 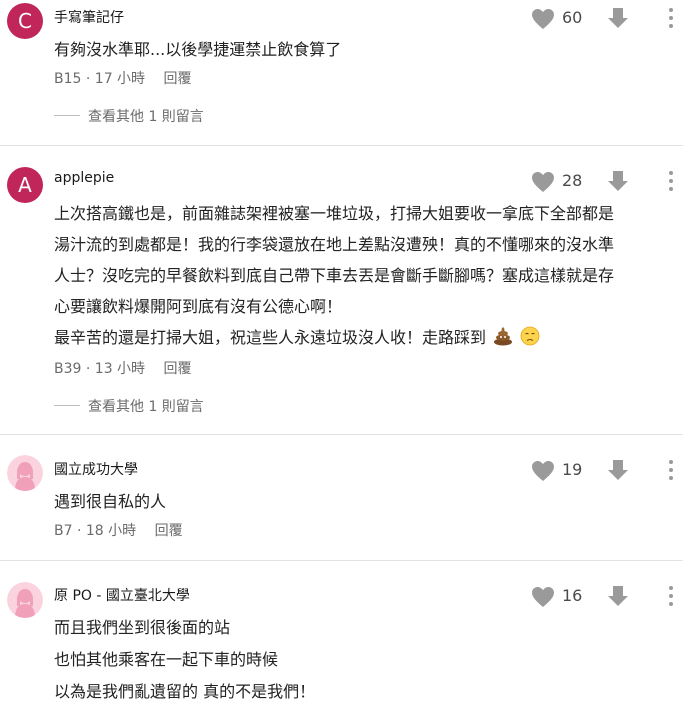 I want to click on avatar: C, so click(x=25, y=21).